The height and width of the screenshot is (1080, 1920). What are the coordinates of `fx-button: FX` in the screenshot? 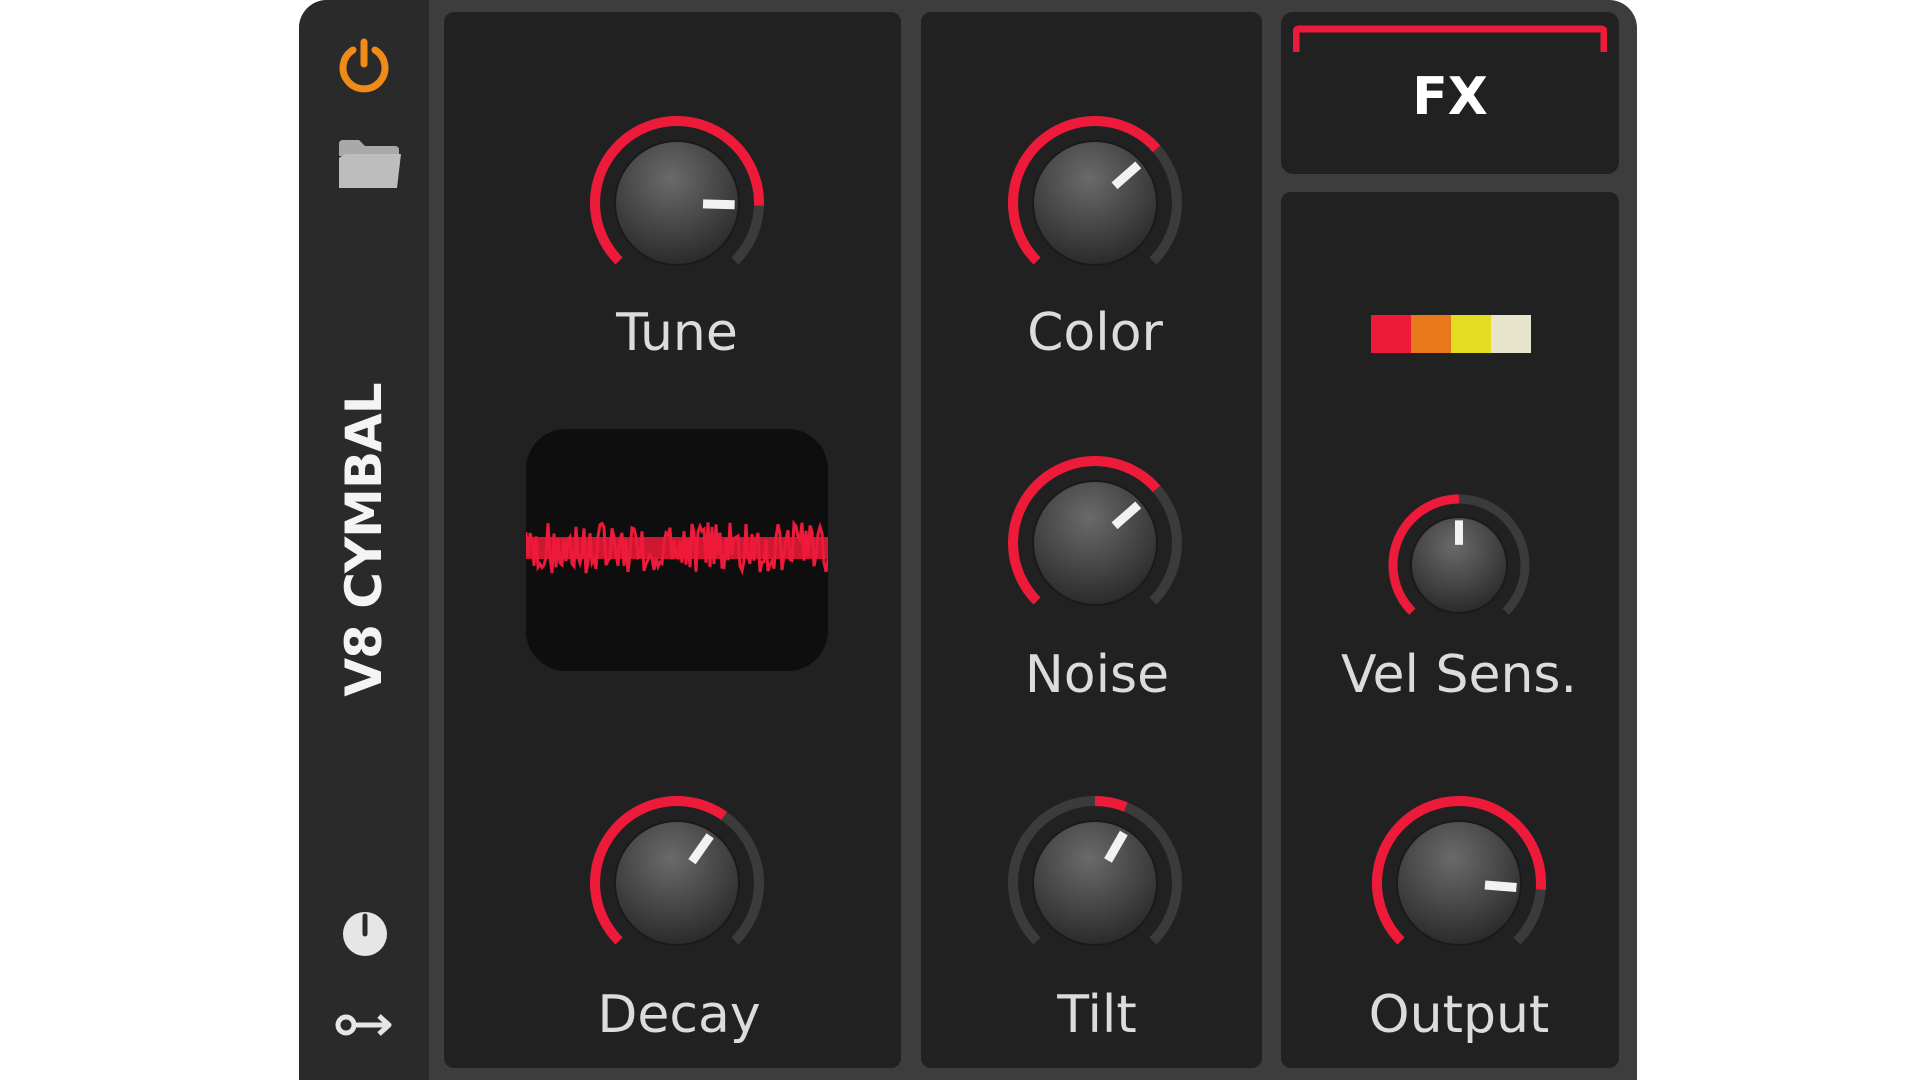 It's located at (1450, 93).